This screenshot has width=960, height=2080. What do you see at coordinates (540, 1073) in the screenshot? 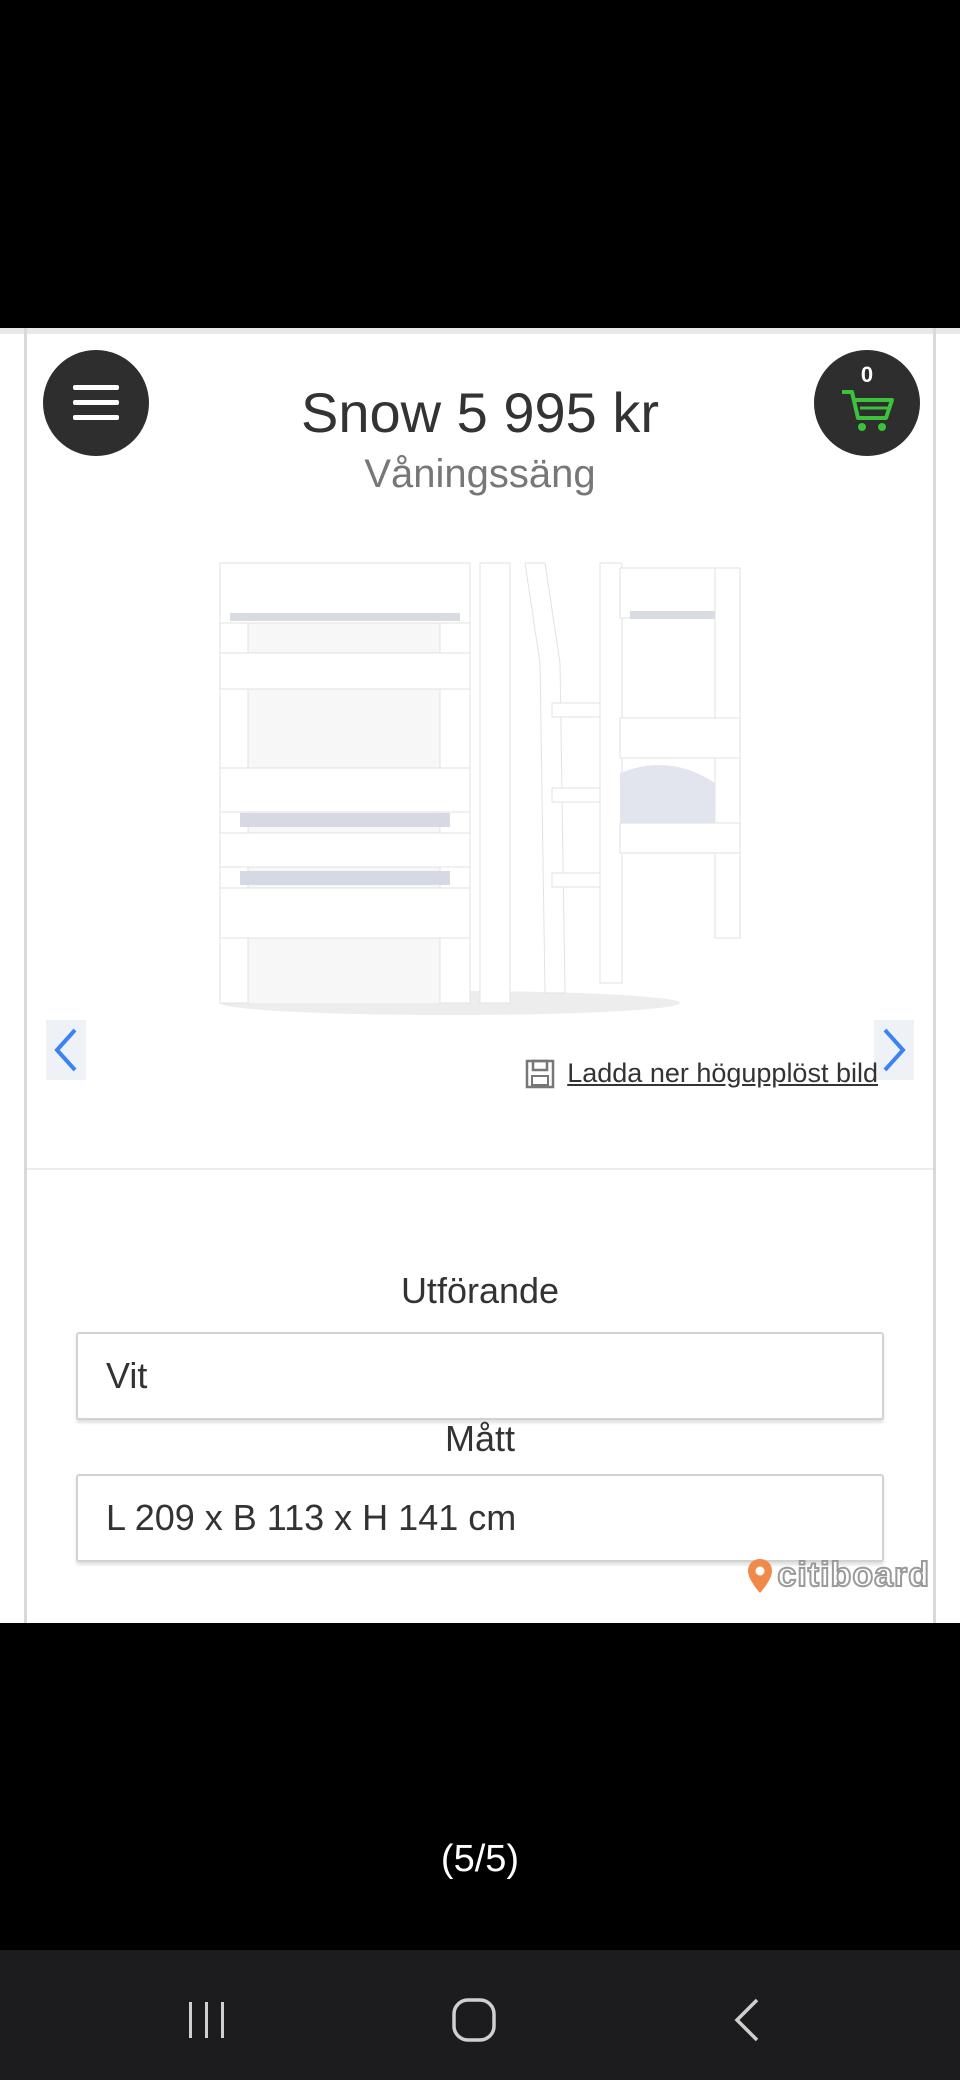
I see `floppy-disk-icon` at bounding box center [540, 1073].